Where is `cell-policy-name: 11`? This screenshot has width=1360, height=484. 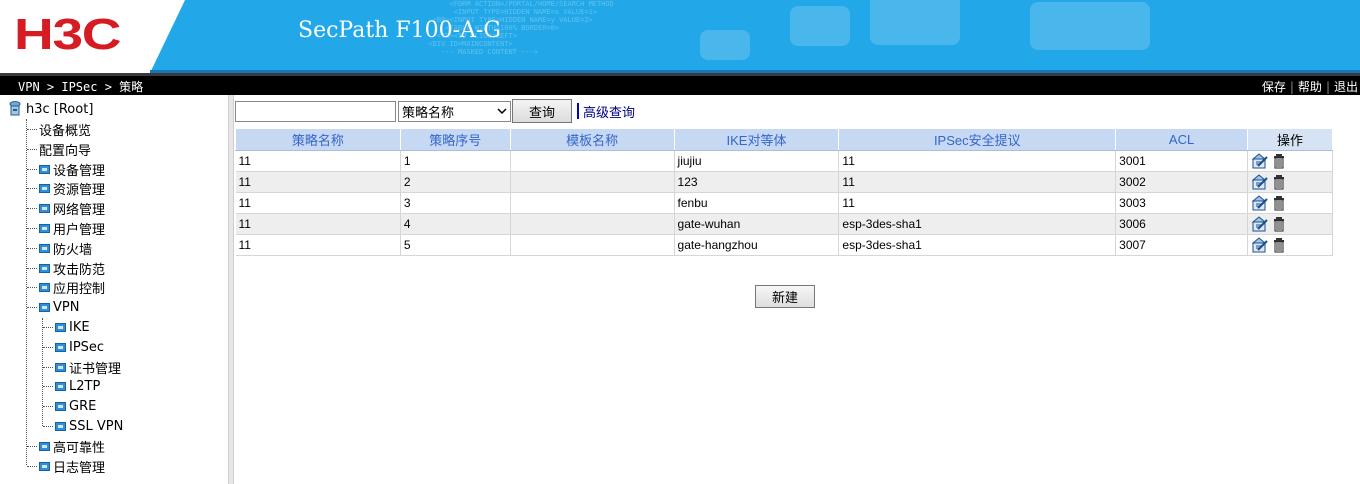
cell-policy-name: 11 is located at coordinates (318, 224).